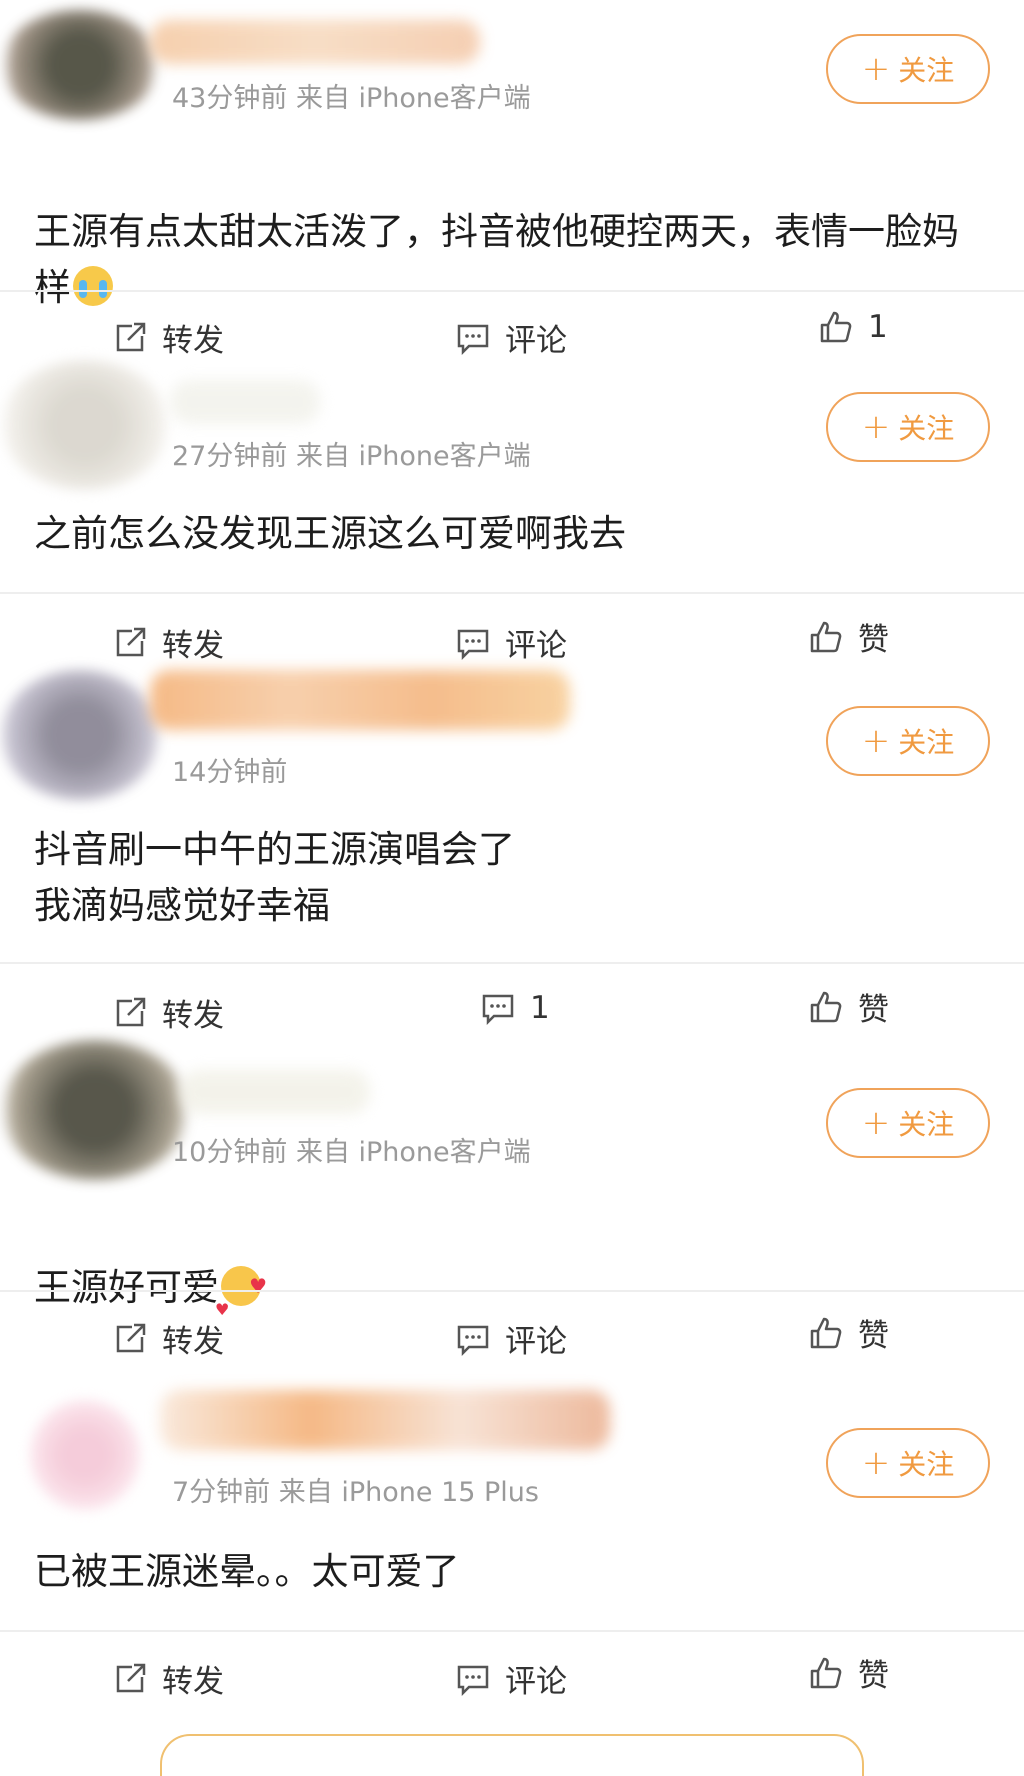 The width and height of the screenshot is (1024, 1776). I want to click on crying-face-icon, so click(93, 286).